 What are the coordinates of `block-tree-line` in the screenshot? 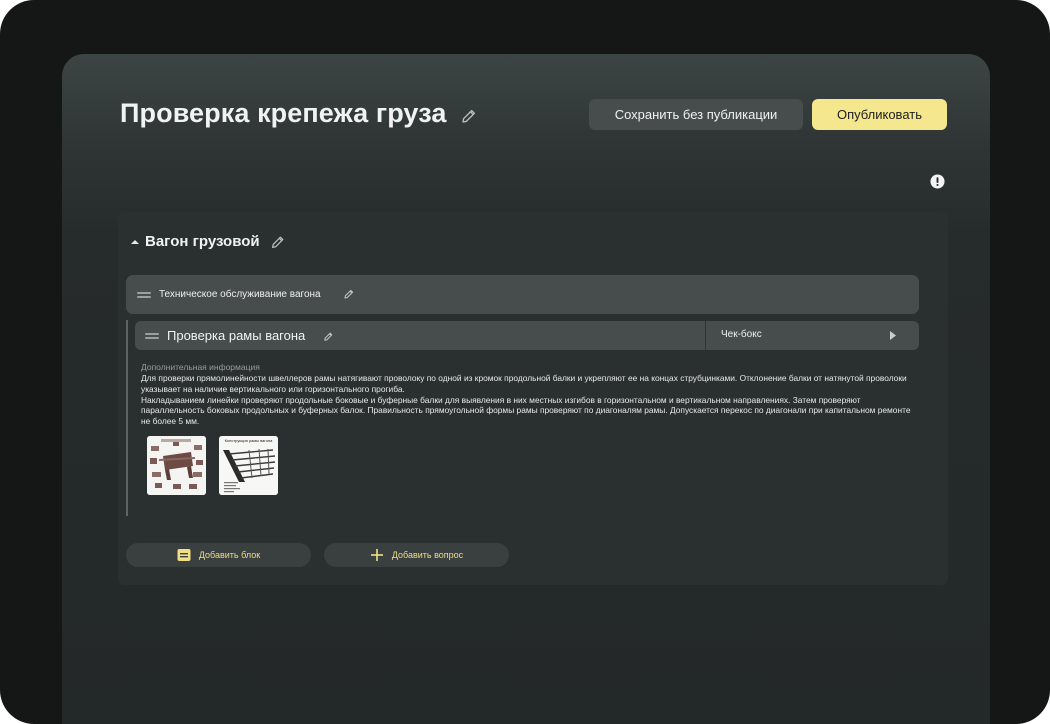 It's located at (127, 418).